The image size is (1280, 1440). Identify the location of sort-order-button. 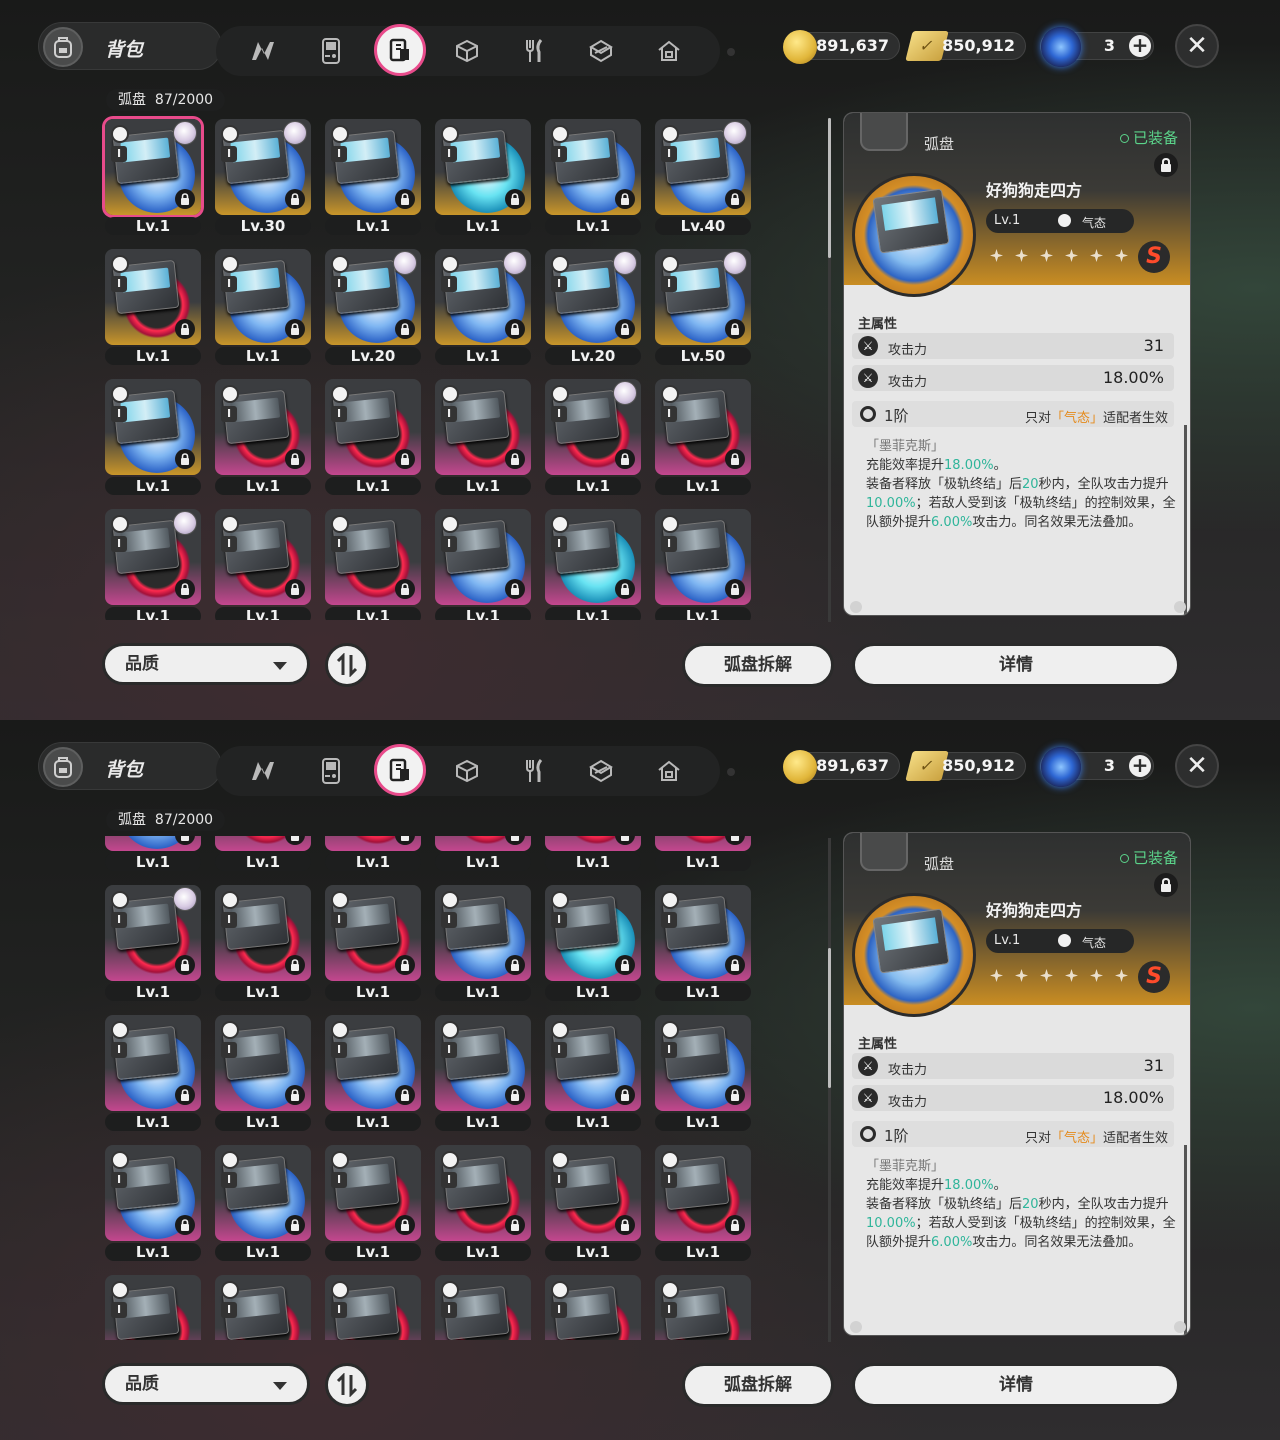
(347, 1385).